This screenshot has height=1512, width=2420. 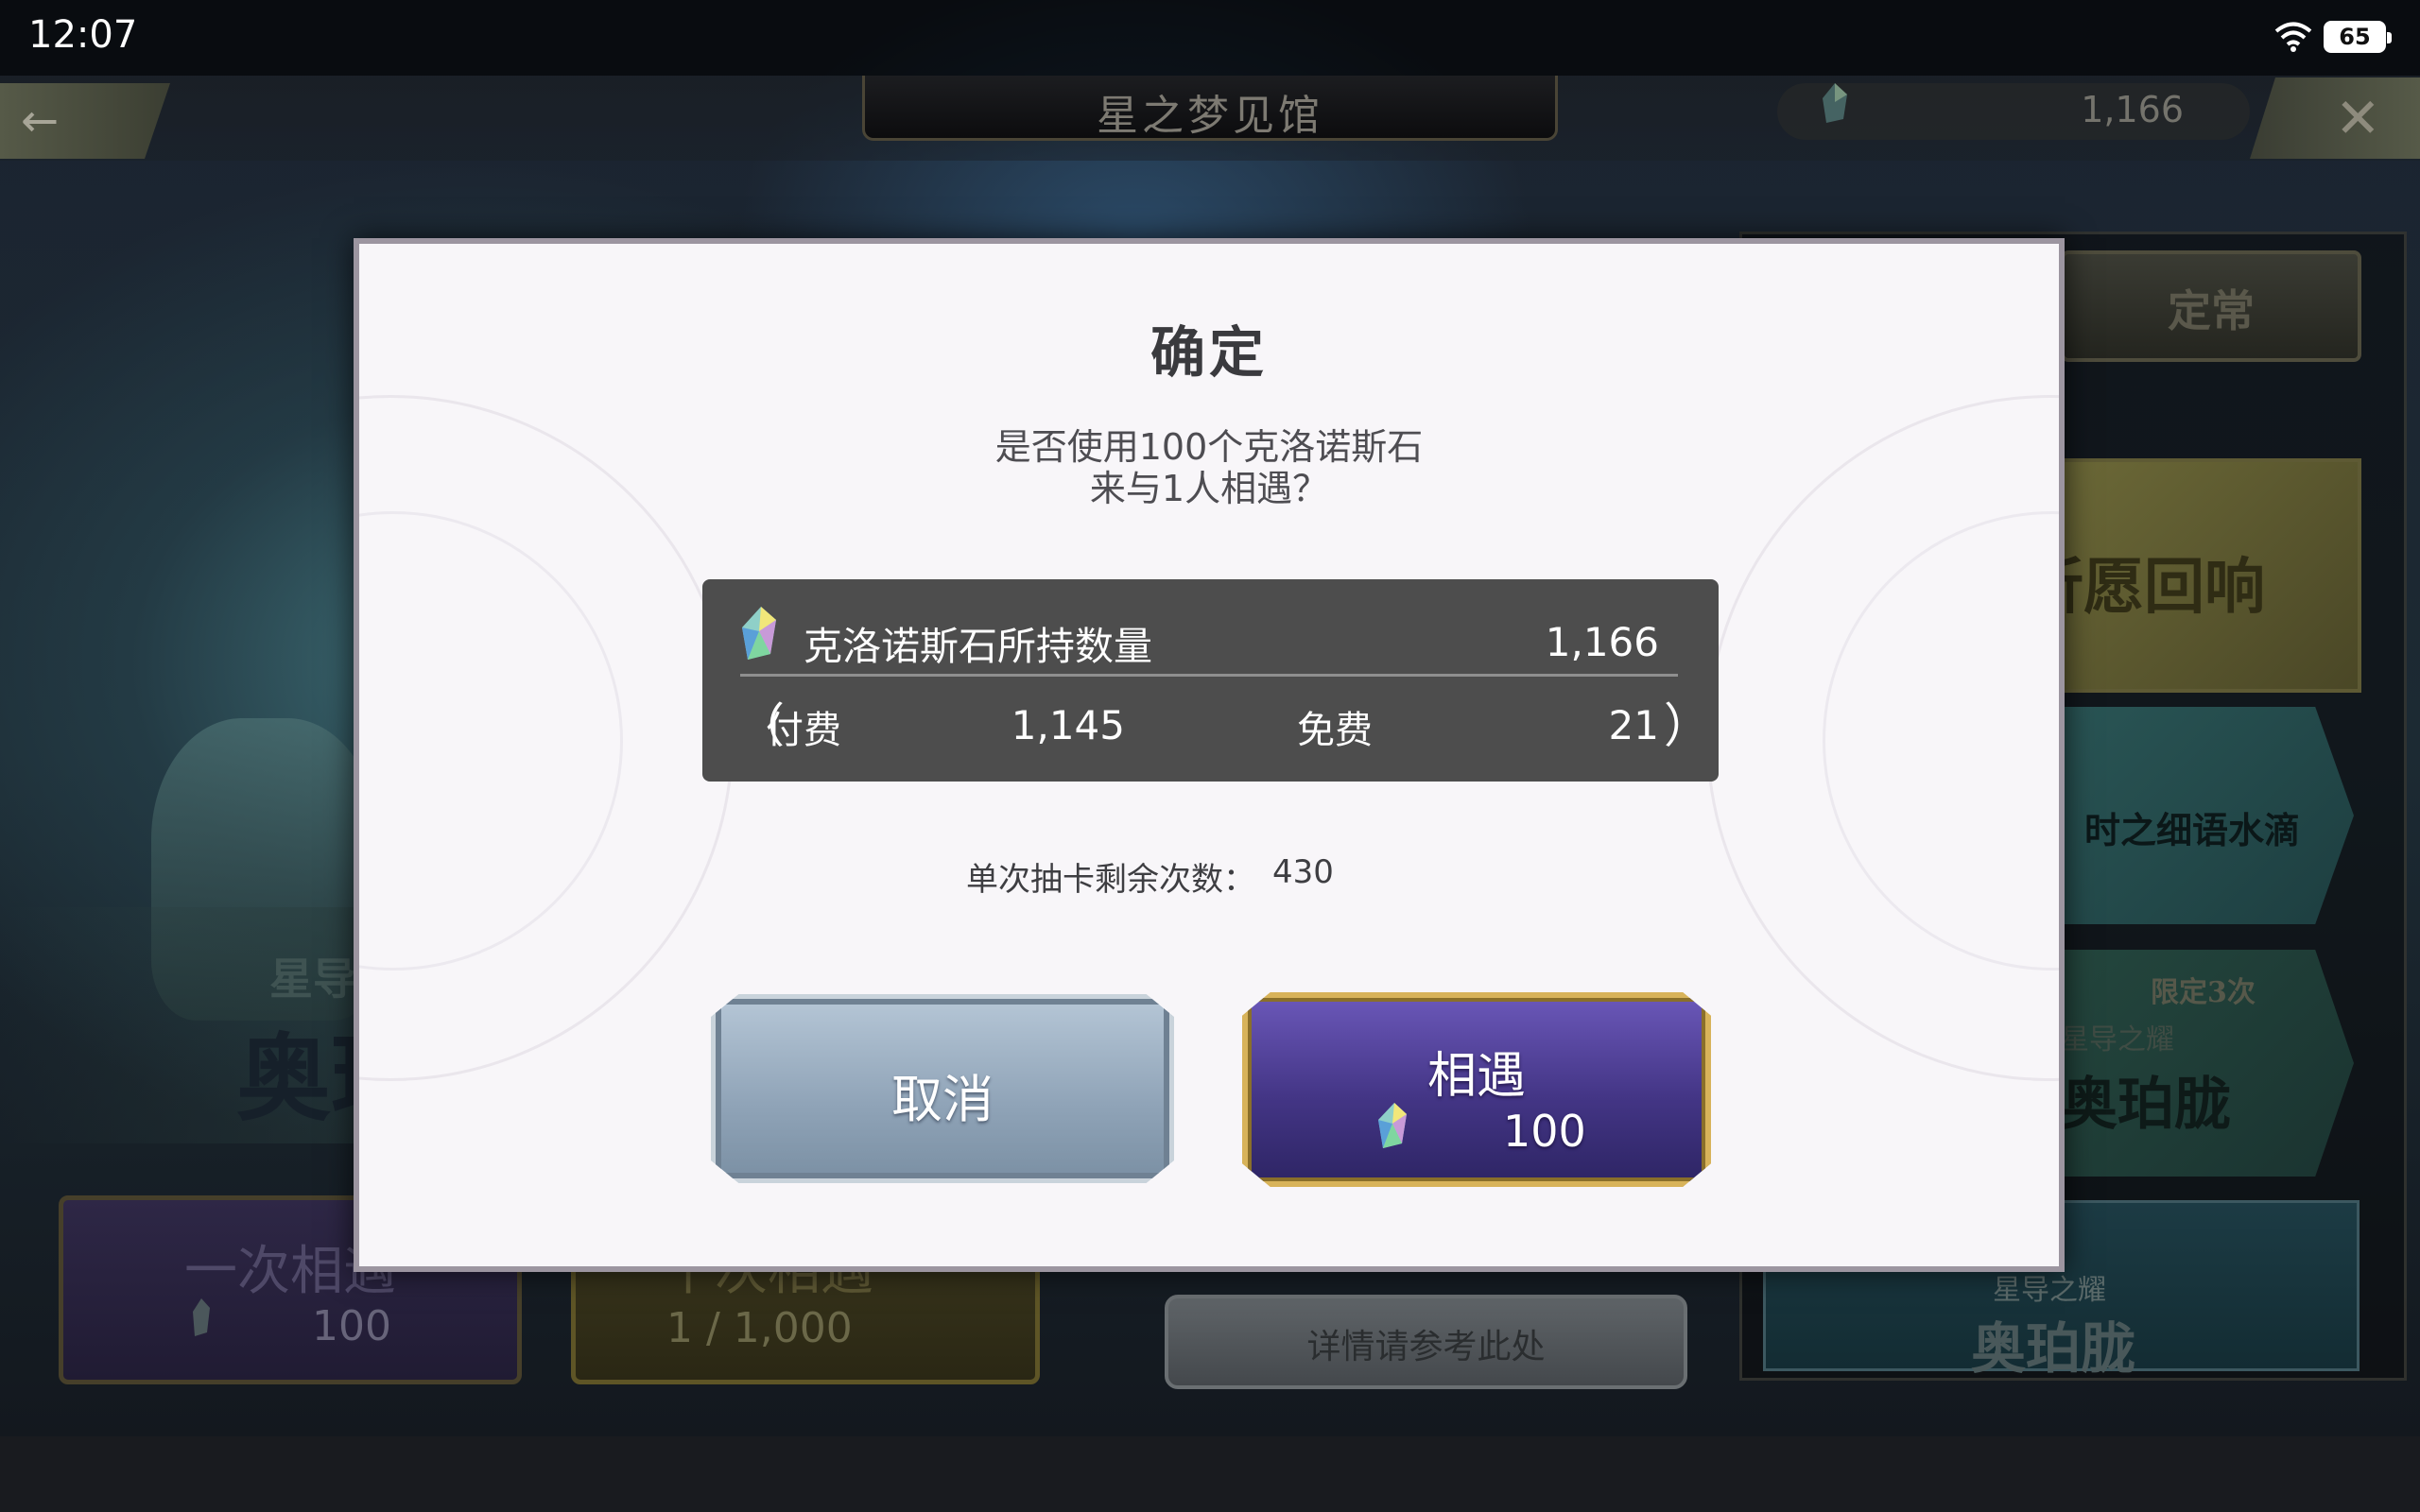 I want to click on page-title: 星之梦见馆, so click(x=1210, y=116).